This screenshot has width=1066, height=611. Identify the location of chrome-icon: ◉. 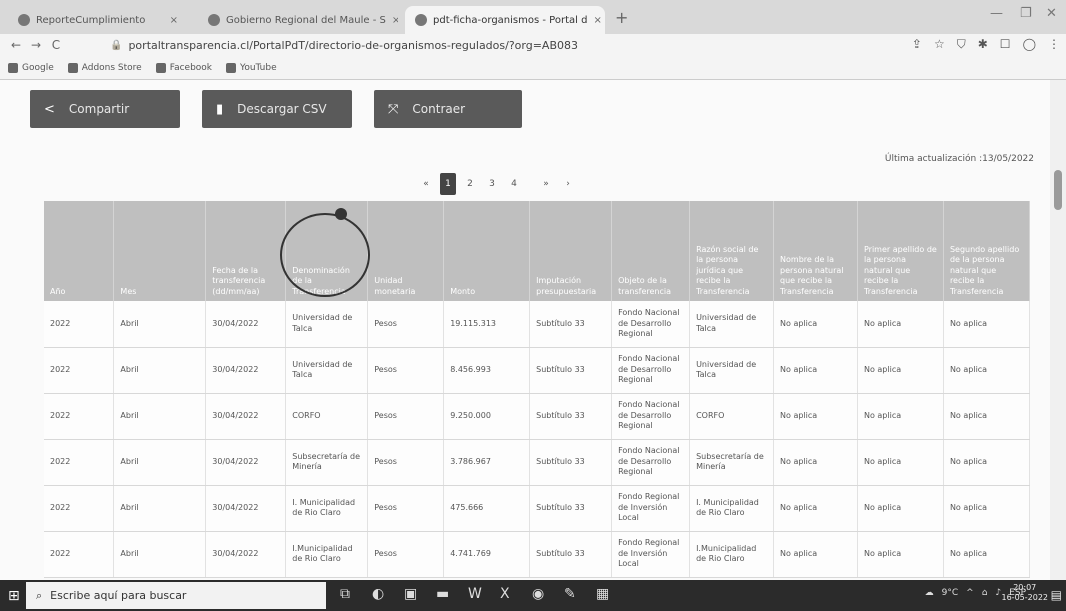
(538, 594).